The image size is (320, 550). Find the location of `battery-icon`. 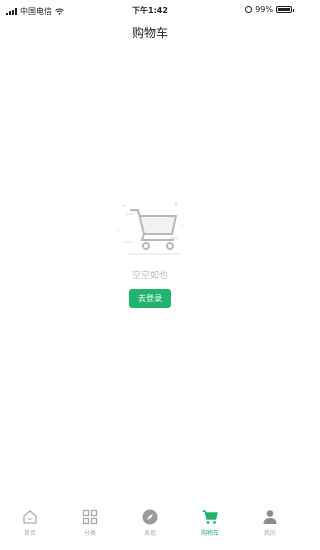

battery-icon is located at coordinates (285, 9).